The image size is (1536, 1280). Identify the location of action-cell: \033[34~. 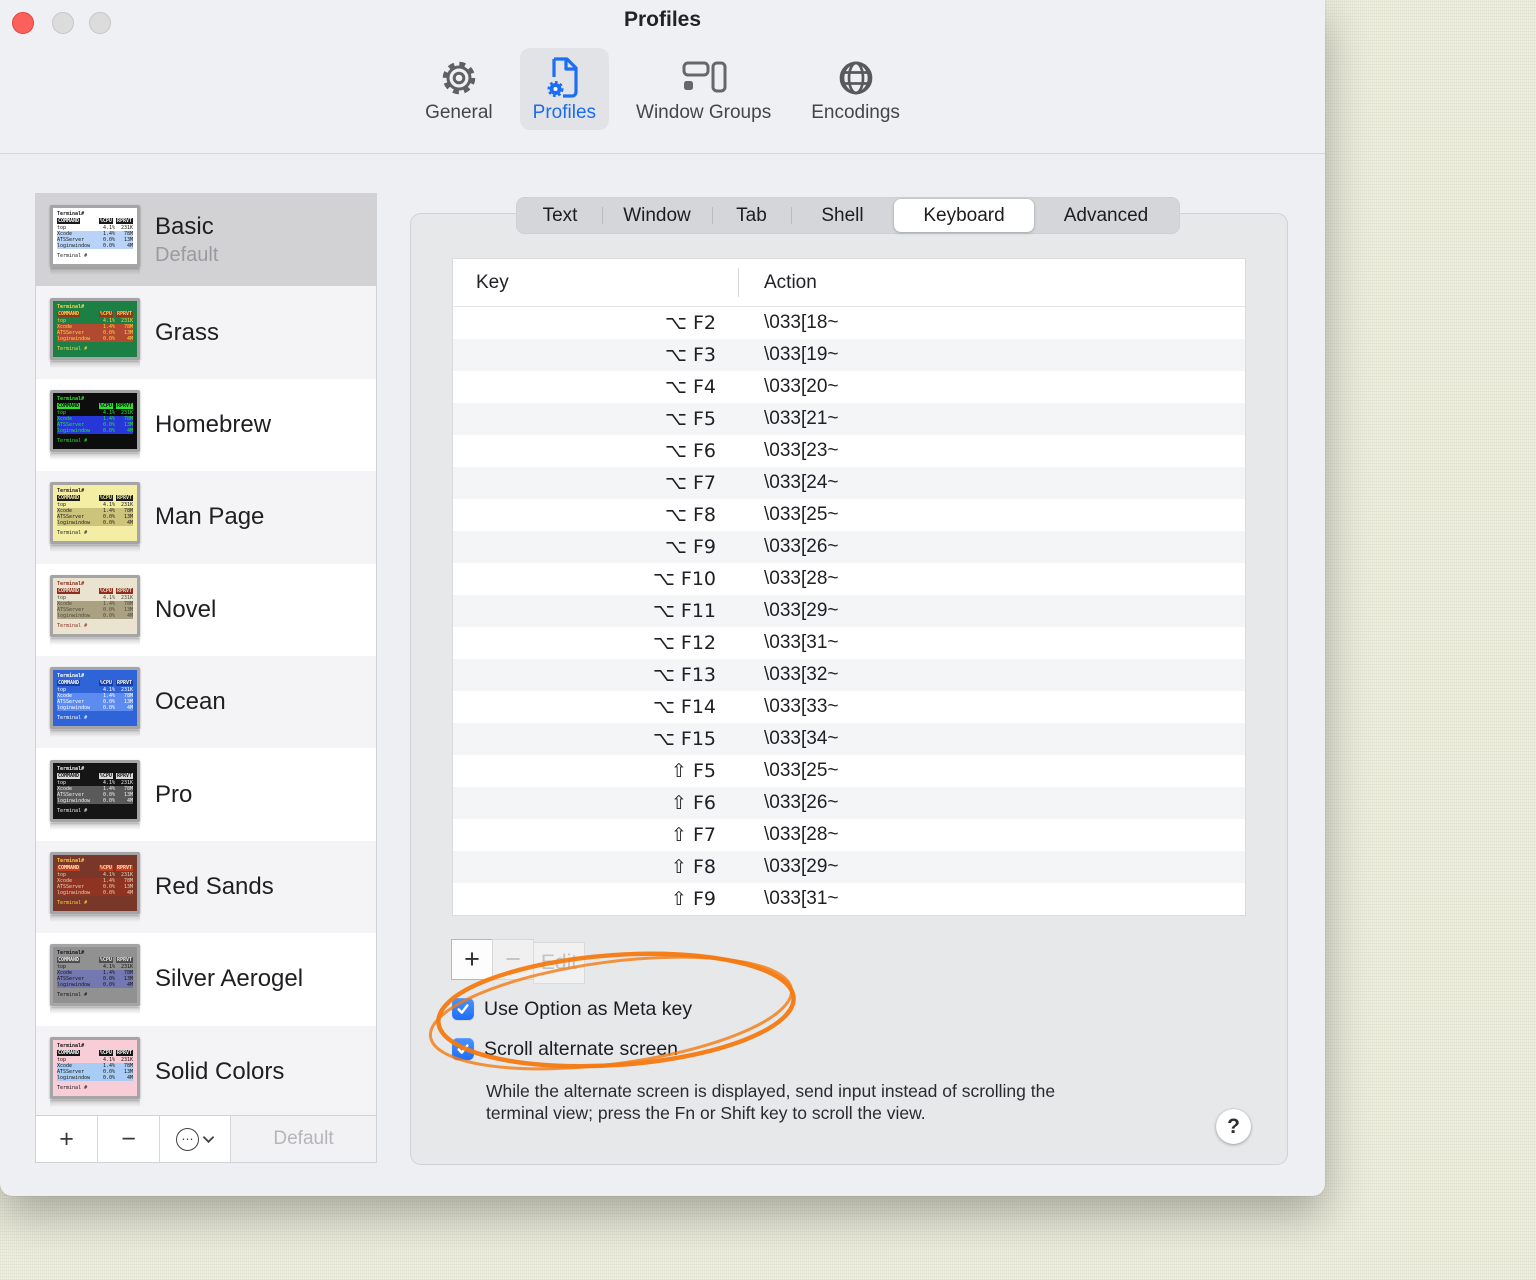
(801, 738).